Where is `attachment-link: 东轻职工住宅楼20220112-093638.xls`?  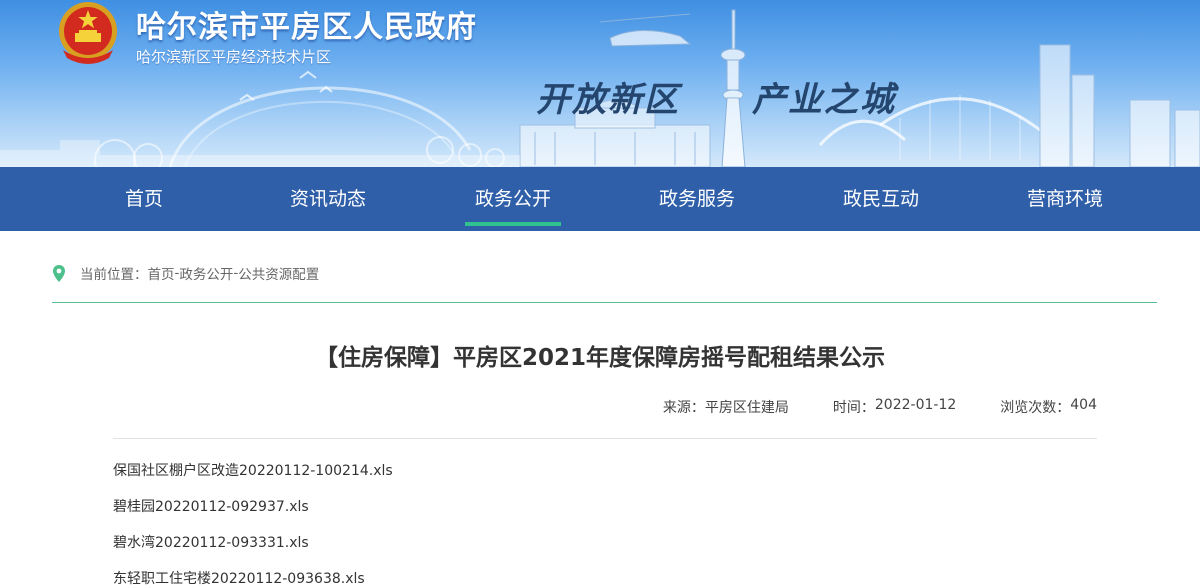 attachment-link: 东轻职工住宅楼20220112-093638.xls is located at coordinates (253, 577).